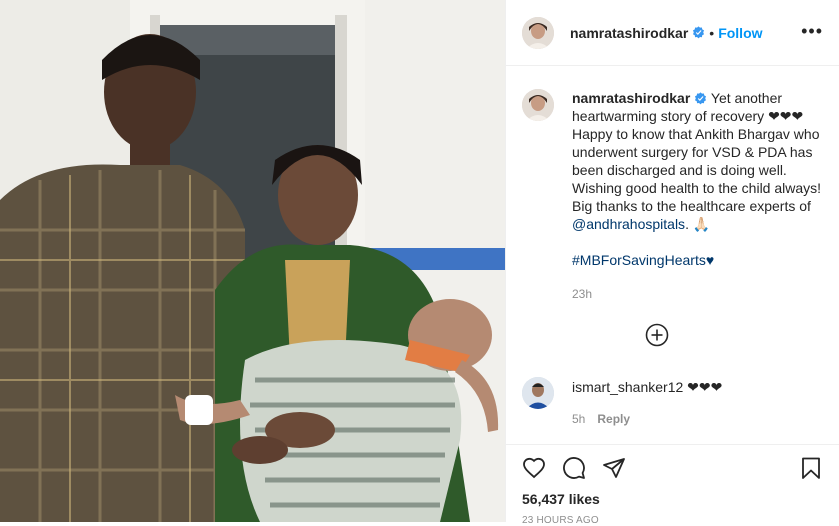  What do you see at coordinates (631, 98) in the screenshot?
I see `caption-username: namratashirodkar` at bounding box center [631, 98].